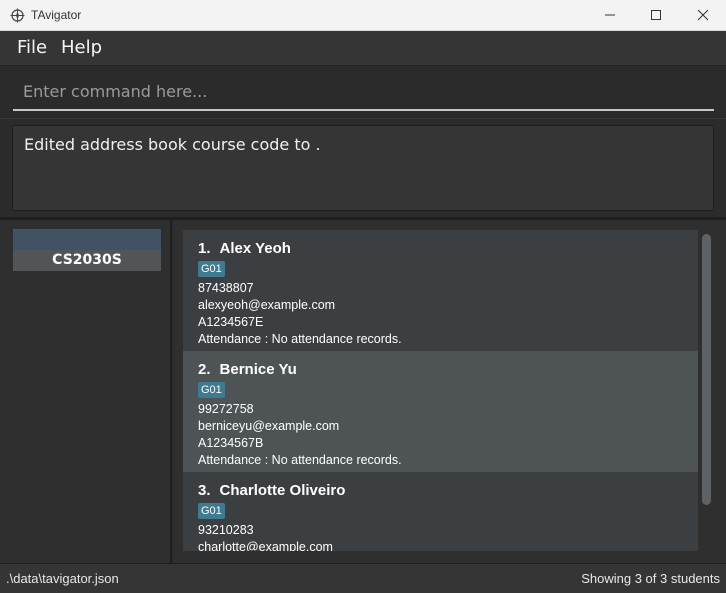 The width and height of the screenshot is (726, 593). I want to click on menu-bar: File Help, so click(363, 48).